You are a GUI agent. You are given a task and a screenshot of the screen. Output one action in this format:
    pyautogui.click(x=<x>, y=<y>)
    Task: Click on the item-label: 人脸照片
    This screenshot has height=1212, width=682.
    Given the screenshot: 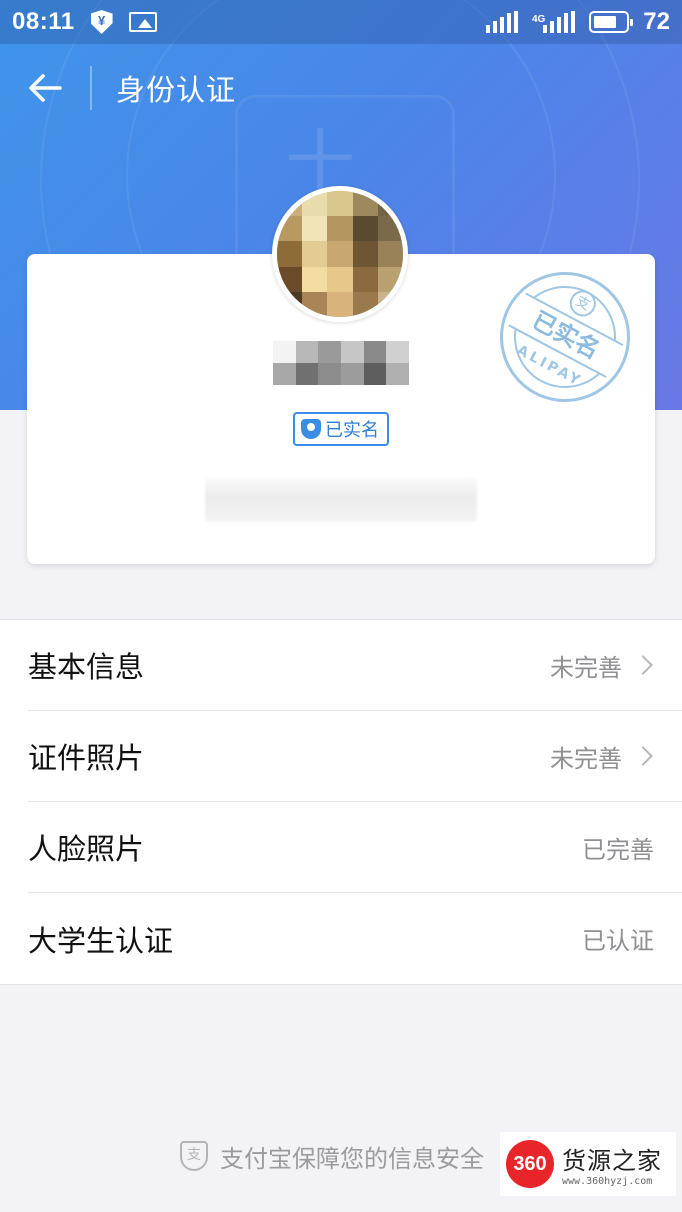 What is the action you would take?
    pyautogui.click(x=86, y=849)
    